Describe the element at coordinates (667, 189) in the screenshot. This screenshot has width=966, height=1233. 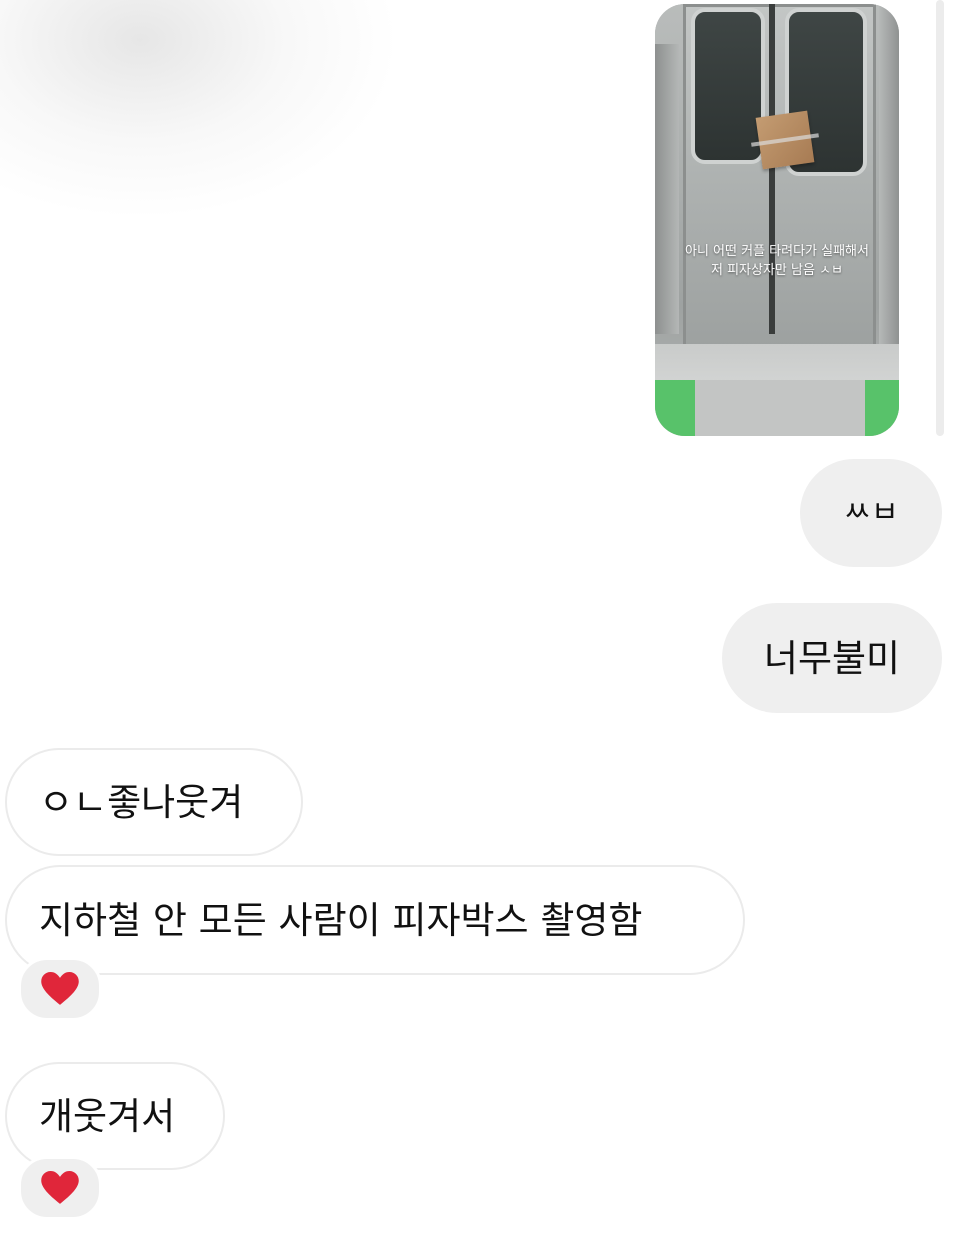
I see `train-wall-left` at that location.